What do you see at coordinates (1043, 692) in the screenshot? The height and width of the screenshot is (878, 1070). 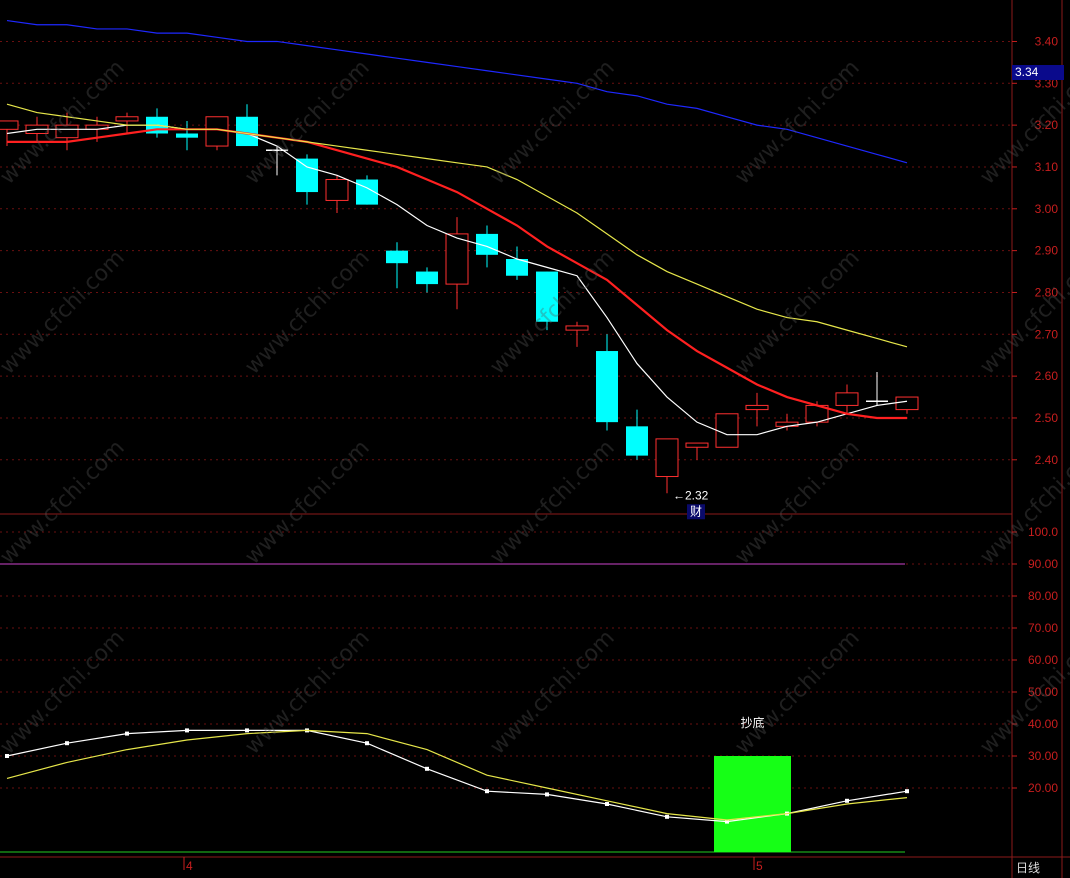 I see `indicator-tick-label: 50.00` at bounding box center [1043, 692].